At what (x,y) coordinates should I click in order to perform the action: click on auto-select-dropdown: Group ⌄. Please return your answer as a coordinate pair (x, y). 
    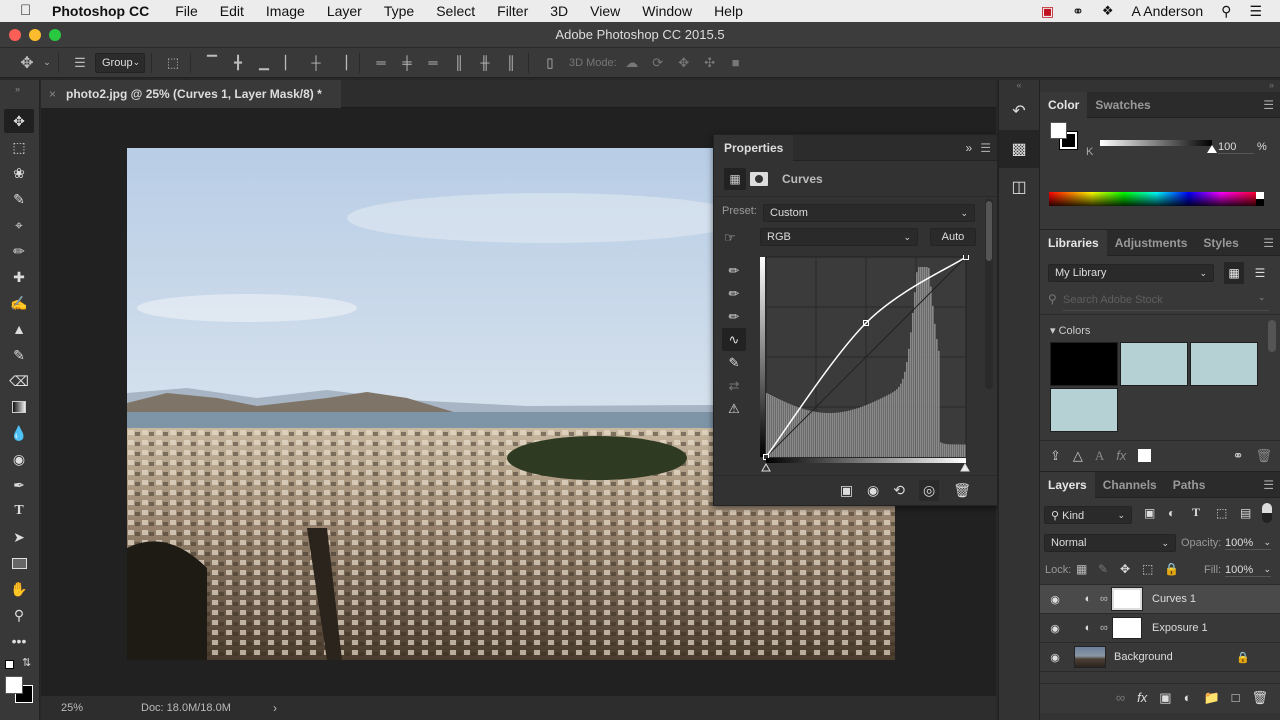
    Looking at the image, I should click on (120, 62).